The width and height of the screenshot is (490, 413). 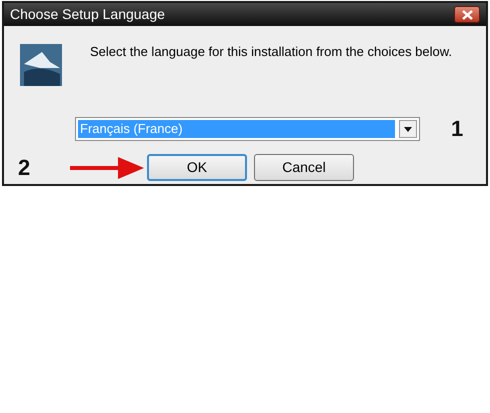 I want to click on setup-logo-icon, so click(x=41, y=65).